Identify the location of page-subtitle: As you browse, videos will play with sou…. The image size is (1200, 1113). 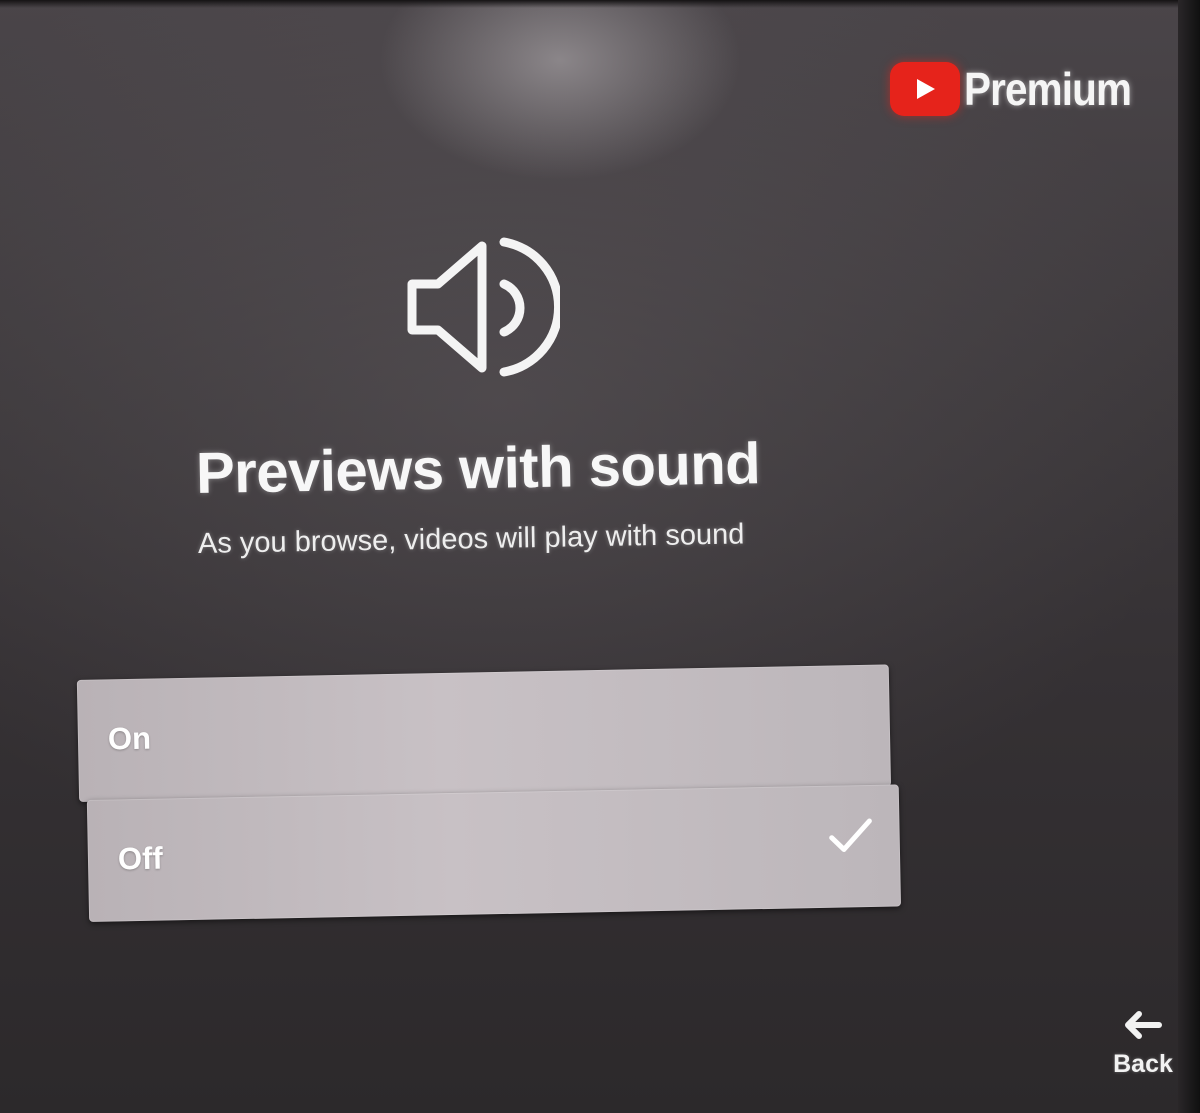
(471, 539).